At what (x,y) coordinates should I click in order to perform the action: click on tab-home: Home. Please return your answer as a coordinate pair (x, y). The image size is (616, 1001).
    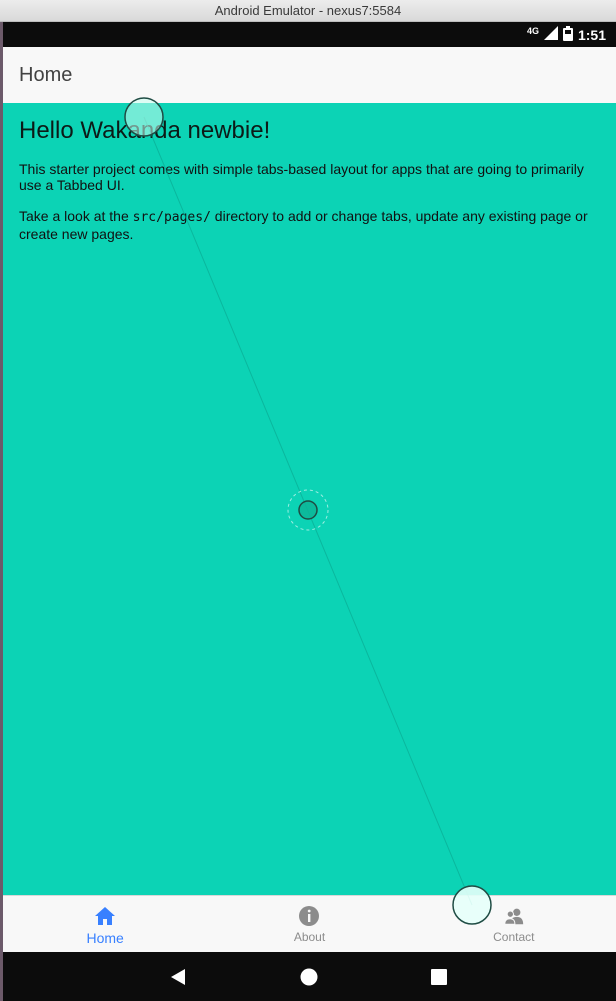
    Looking at the image, I should click on (105, 924).